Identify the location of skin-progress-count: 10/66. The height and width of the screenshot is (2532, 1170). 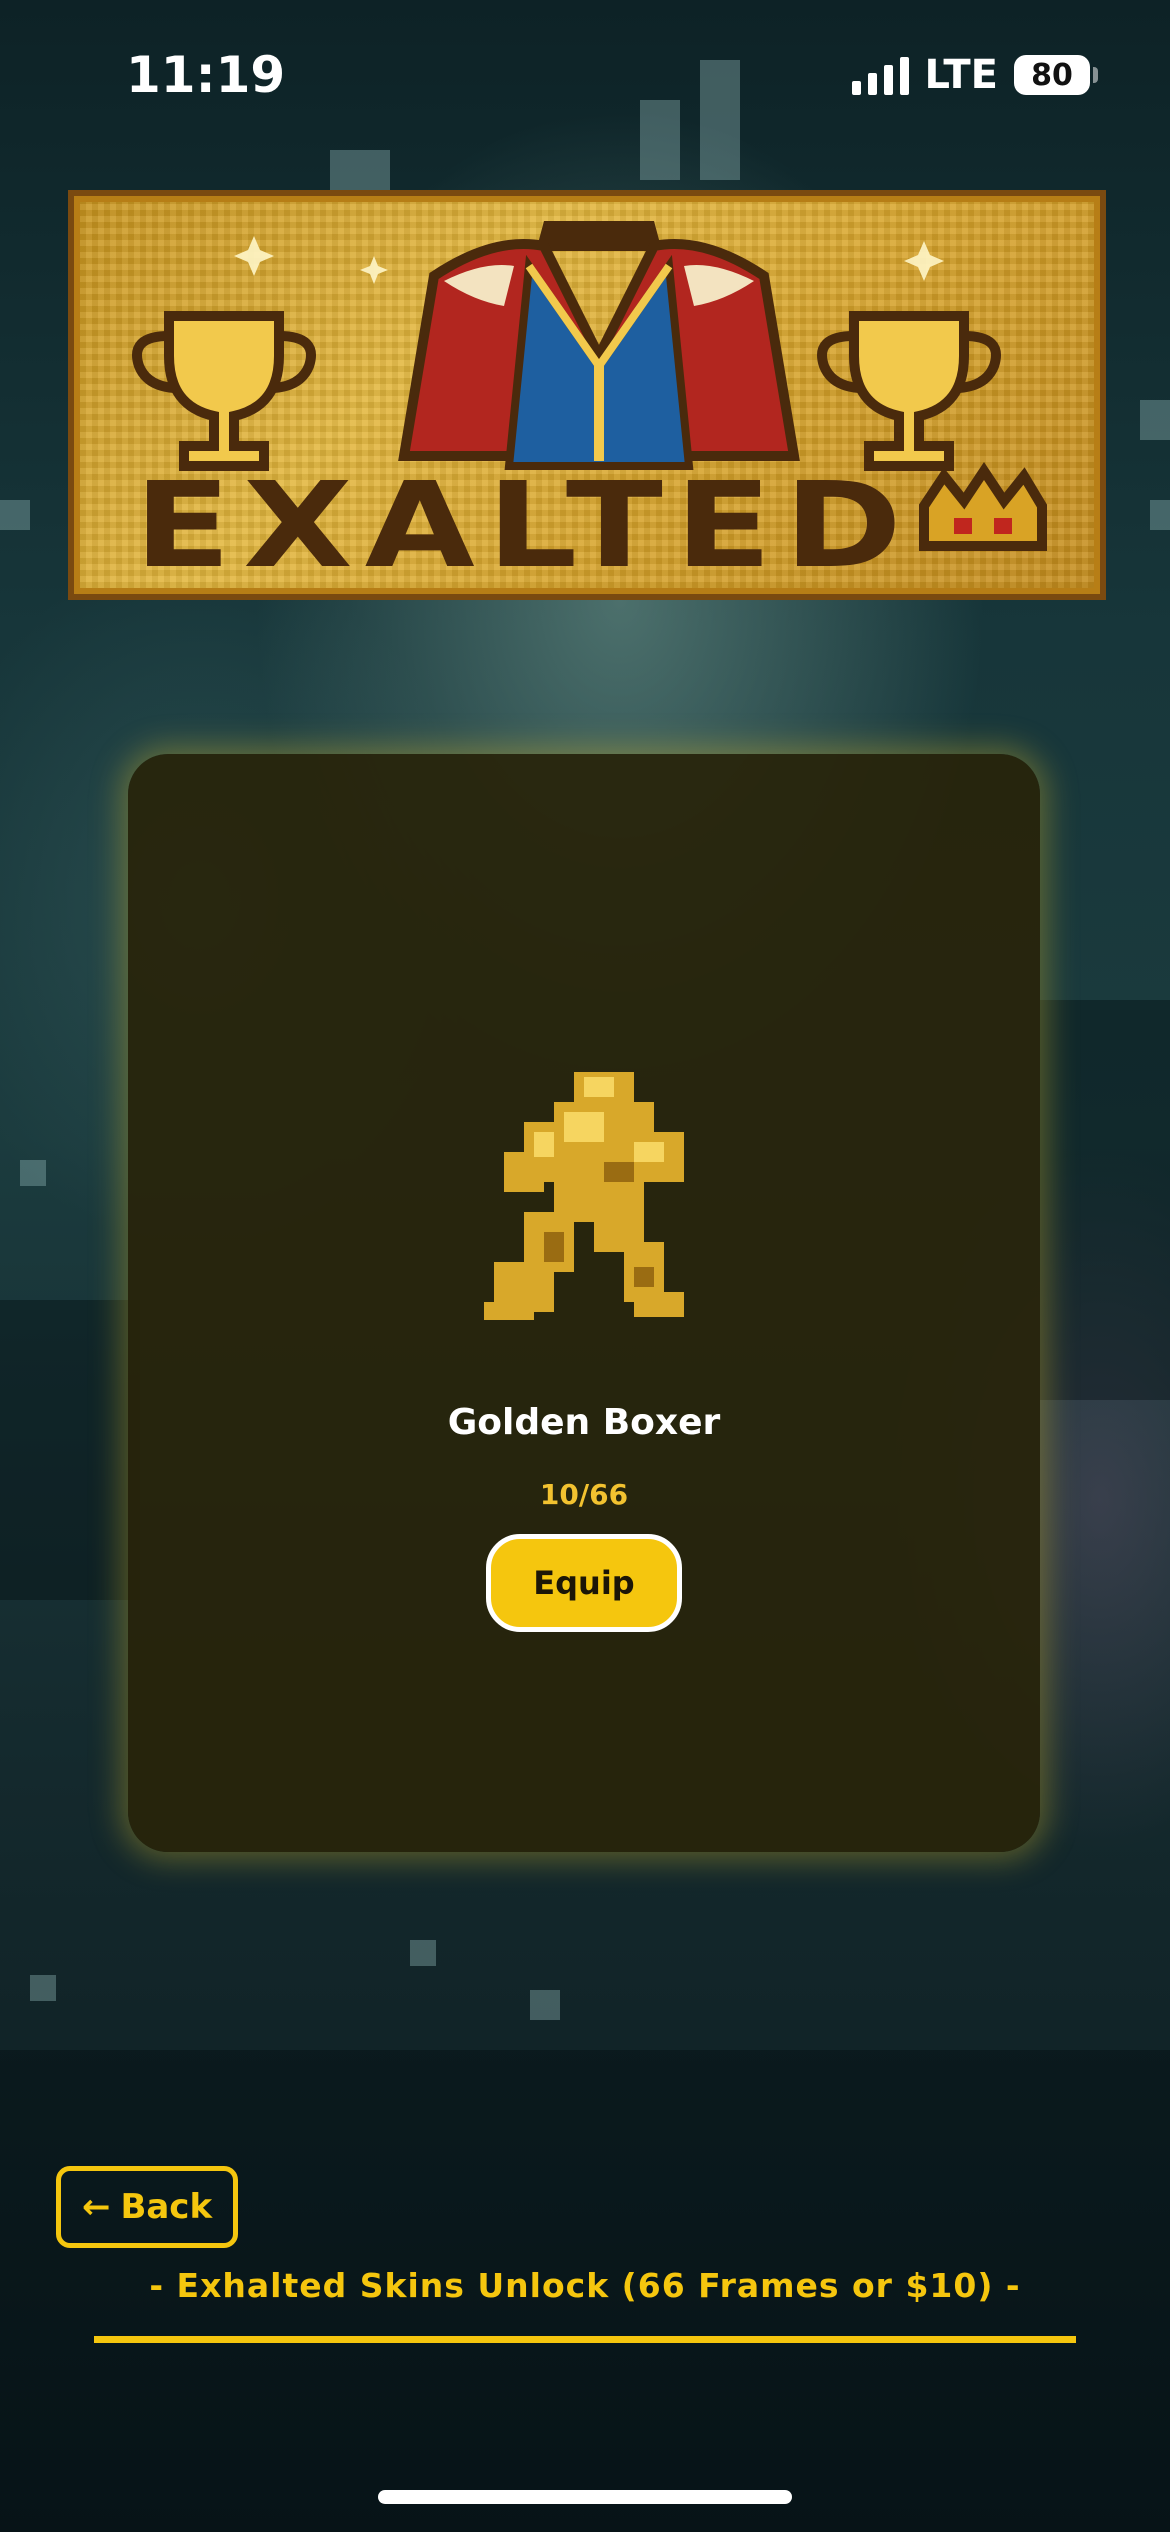
(584, 1494).